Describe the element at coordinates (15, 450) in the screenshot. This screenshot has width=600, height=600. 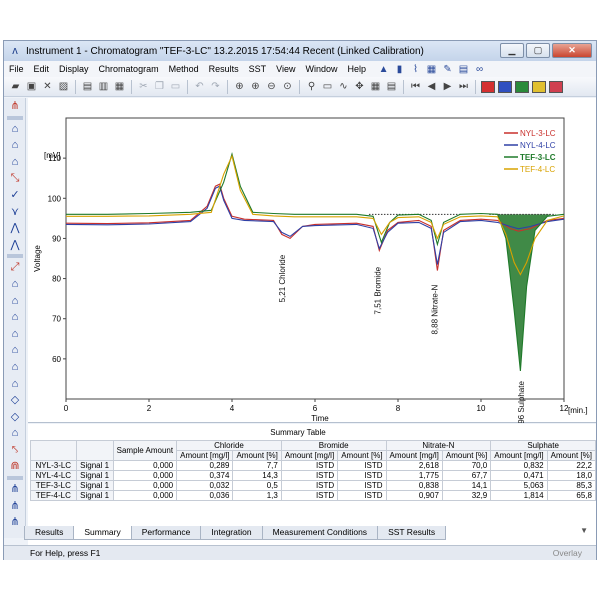
I see `baseline-tool-12-icon: ⤣` at that location.